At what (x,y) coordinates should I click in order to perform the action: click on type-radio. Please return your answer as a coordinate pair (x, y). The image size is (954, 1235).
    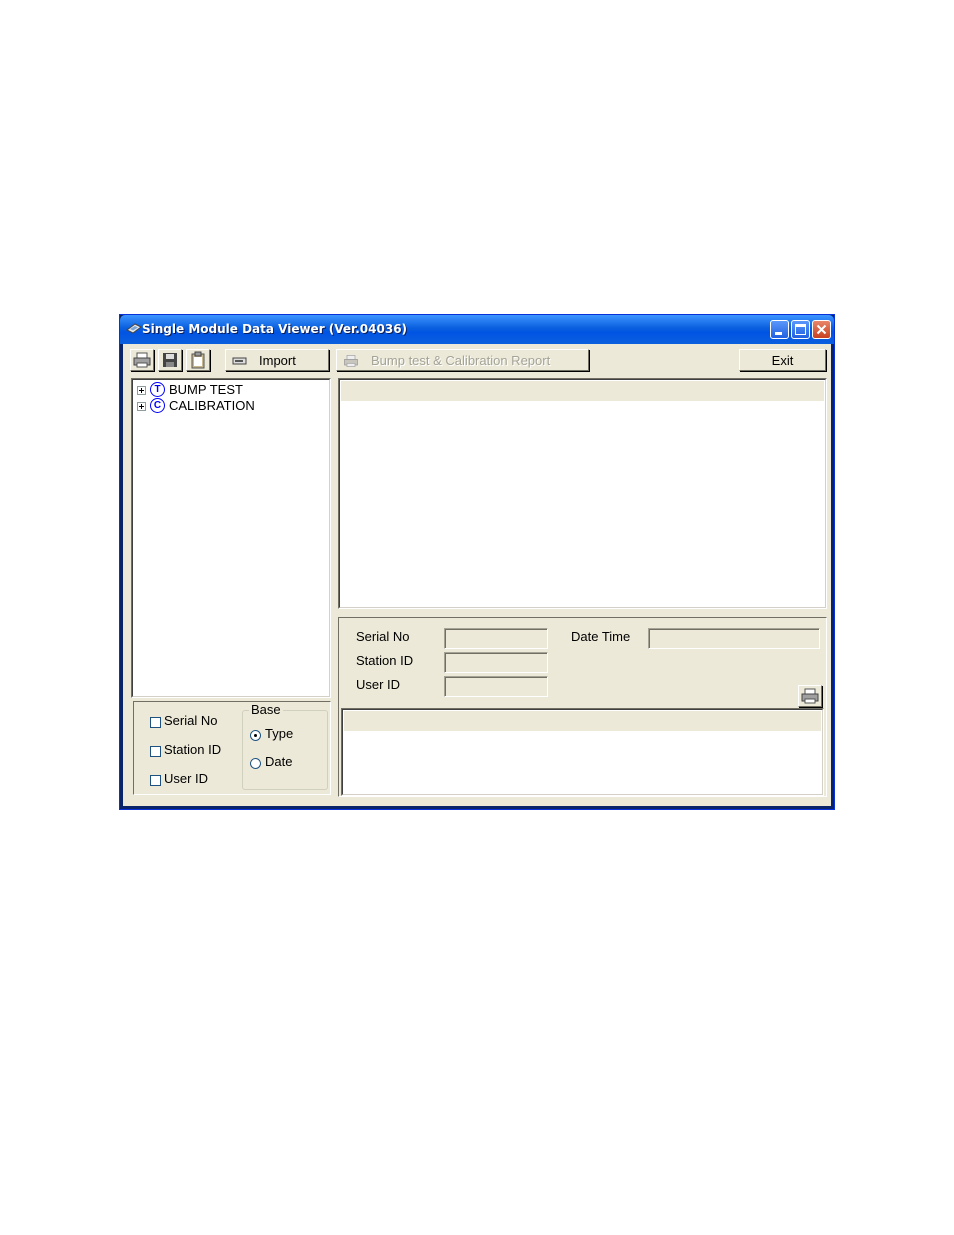
    Looking at the image, I should click on (255, 735).